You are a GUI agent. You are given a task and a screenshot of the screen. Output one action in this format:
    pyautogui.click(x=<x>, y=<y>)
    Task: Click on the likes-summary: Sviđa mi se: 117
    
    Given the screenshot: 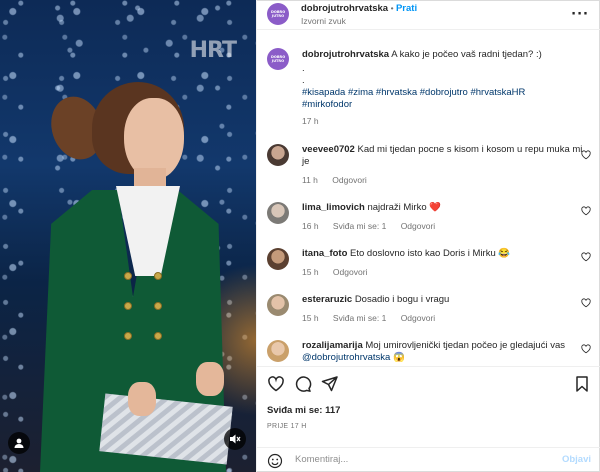 What is the action you would take?
    pyautogui.click(x=303, y=410)
    